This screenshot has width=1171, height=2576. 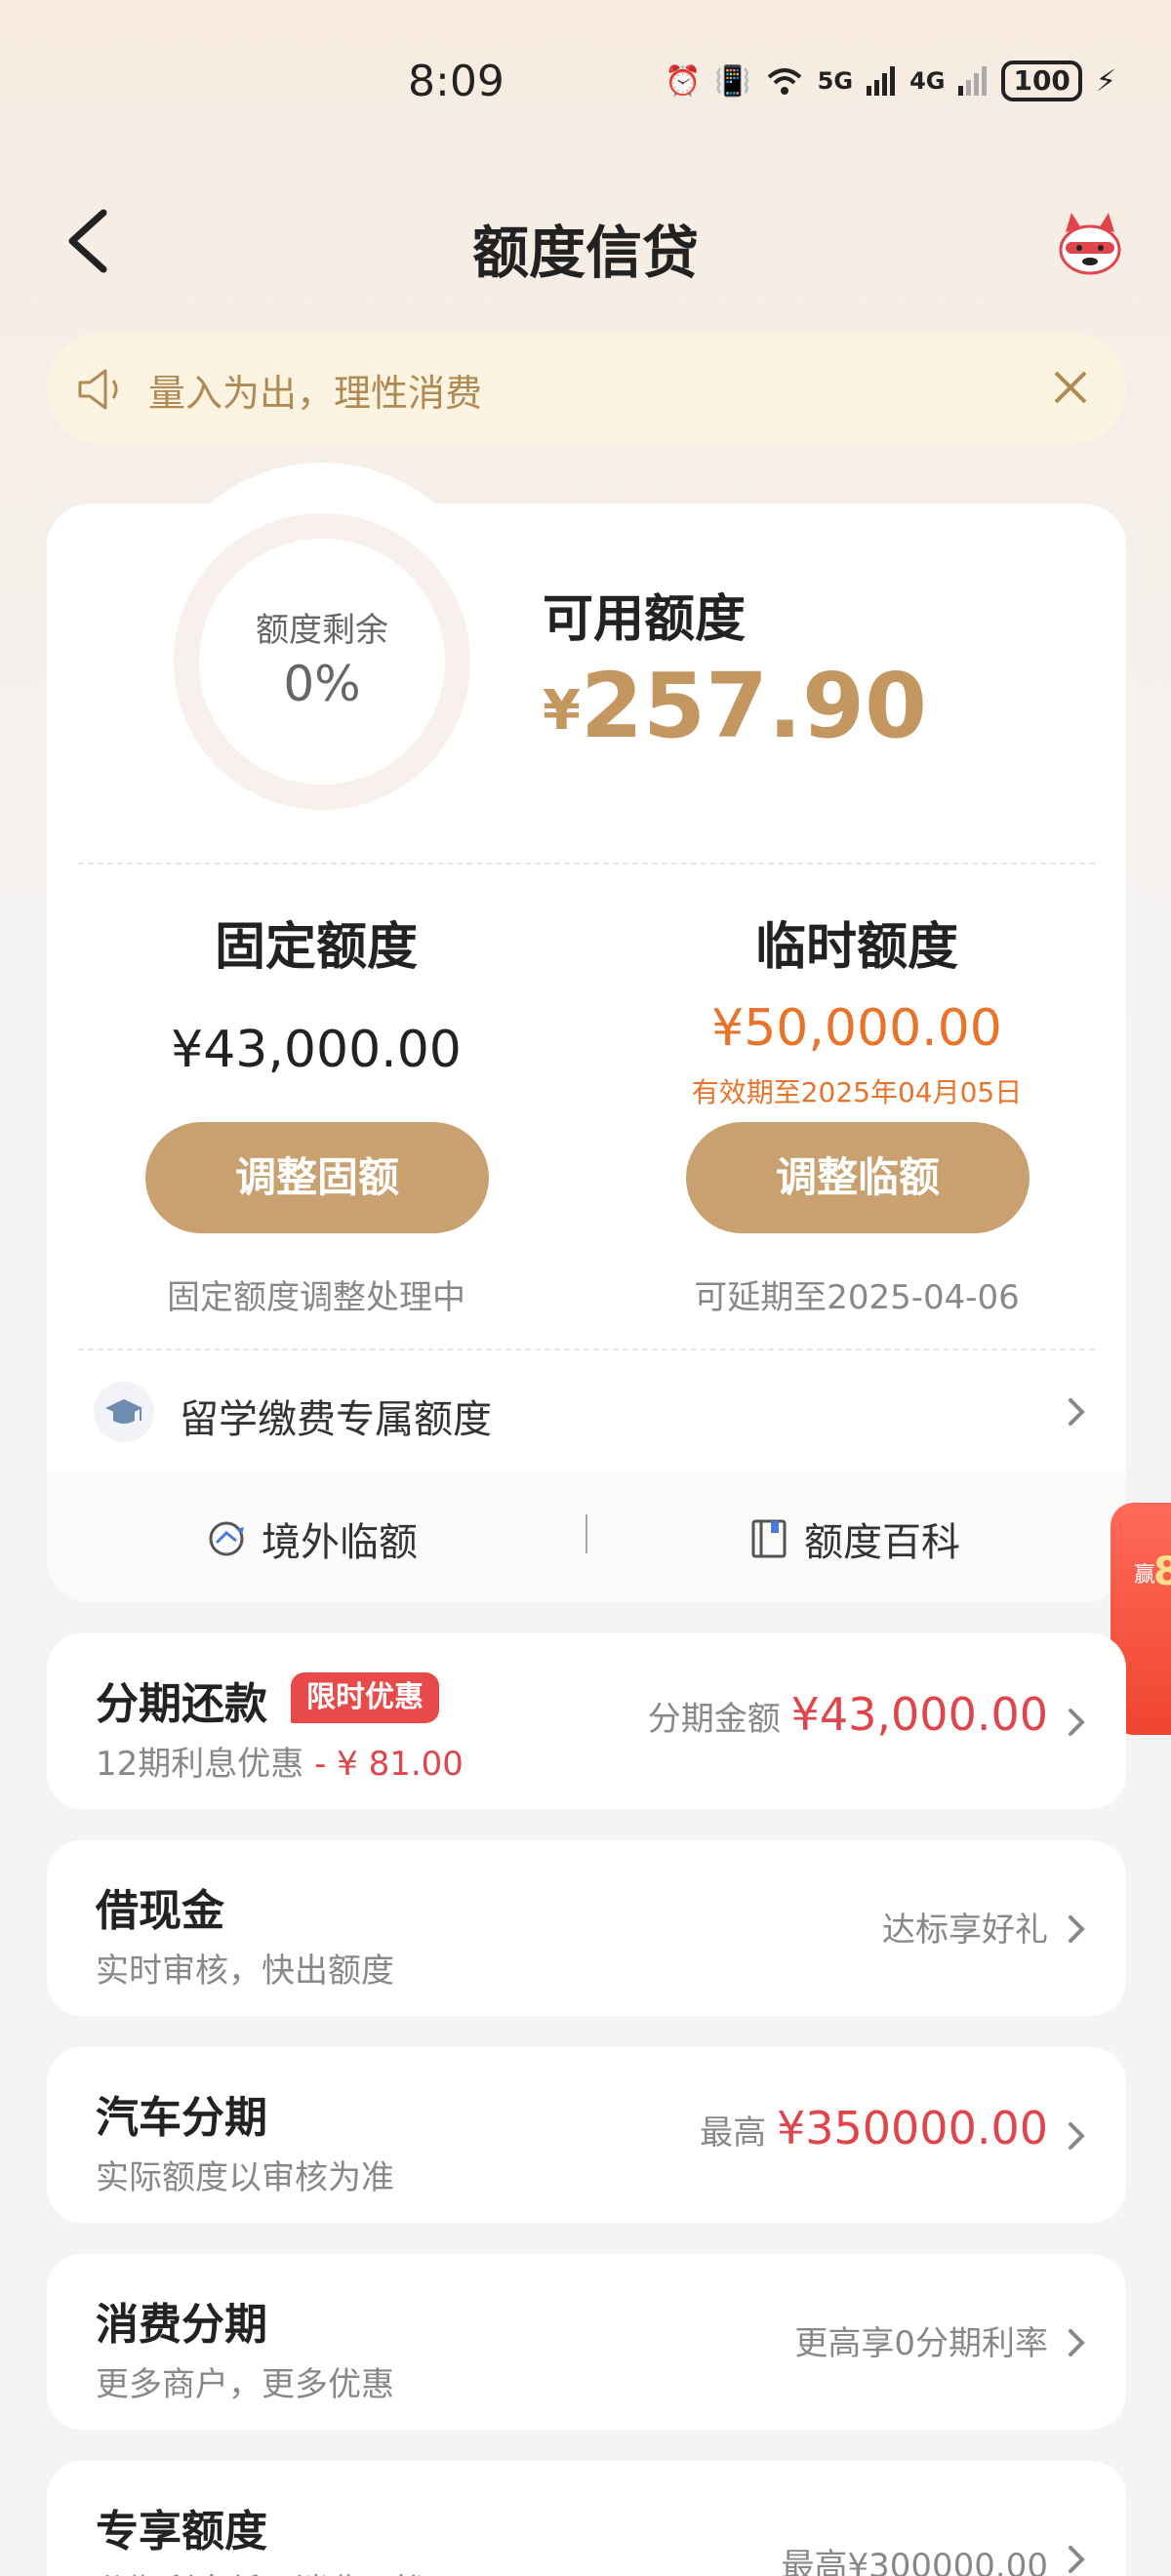 I want to click on alarm-icon: ⏰, so click(x=683, y=81).